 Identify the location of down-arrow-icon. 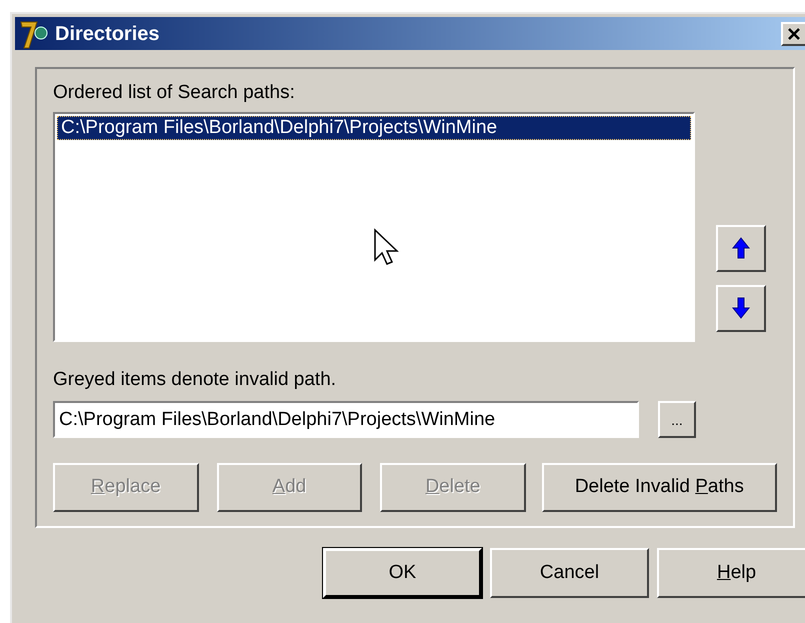
(741, 308).